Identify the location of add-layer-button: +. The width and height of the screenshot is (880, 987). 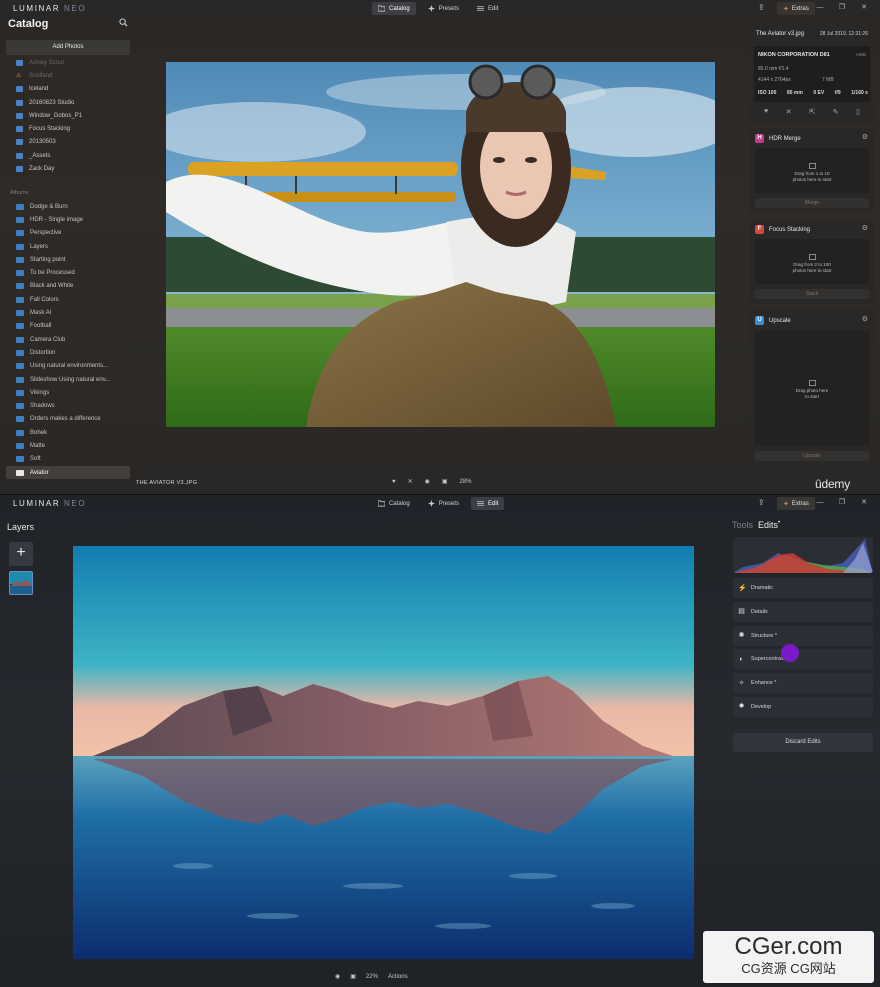
(21, 554).